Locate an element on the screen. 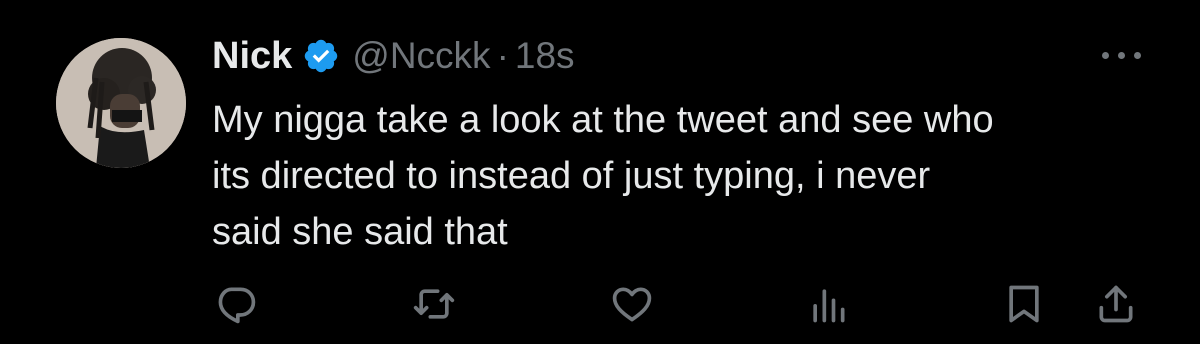 This screenshot has width=1200, height=344. more-icon is located at coordinates (1122, 55).